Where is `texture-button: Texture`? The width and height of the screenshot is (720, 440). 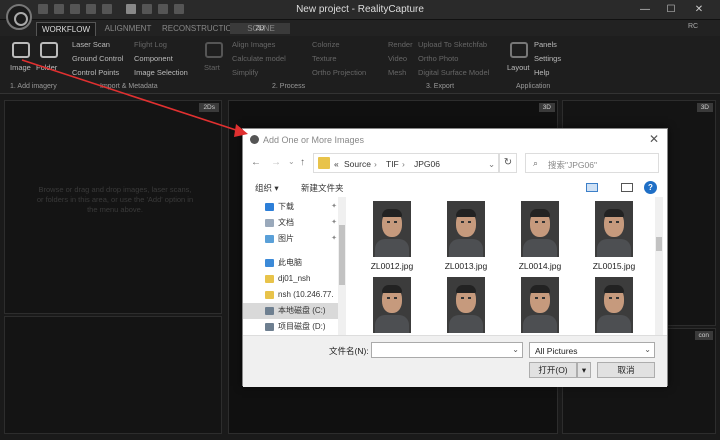
texture-button: Texture is located at coordinates (324, 58).